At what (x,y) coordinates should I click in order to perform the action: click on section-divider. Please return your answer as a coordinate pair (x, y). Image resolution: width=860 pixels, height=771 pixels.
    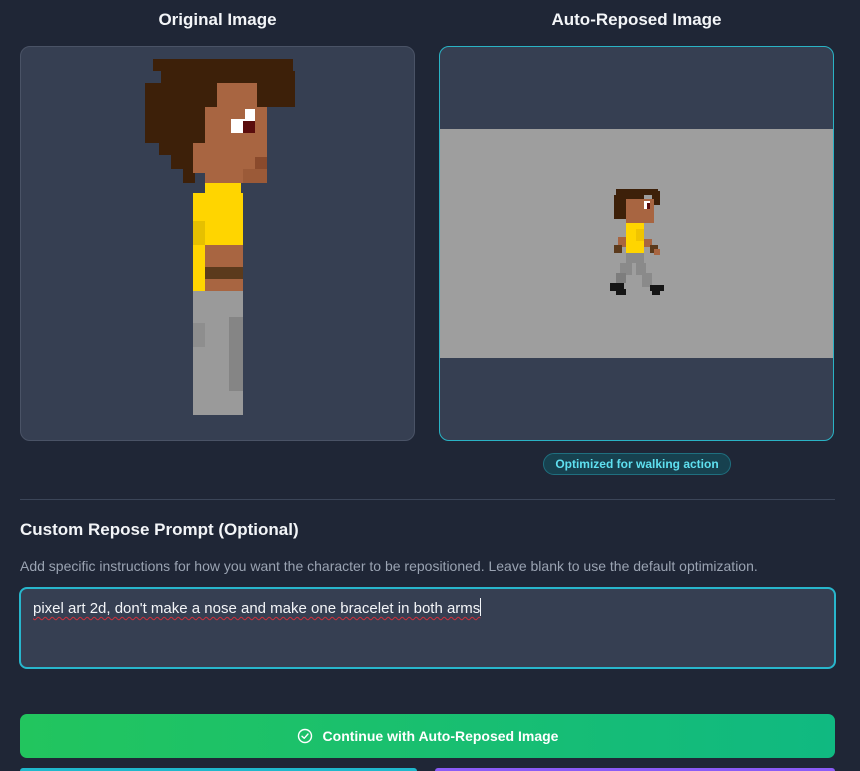
    Looking at the image, I should click on (427, 499).